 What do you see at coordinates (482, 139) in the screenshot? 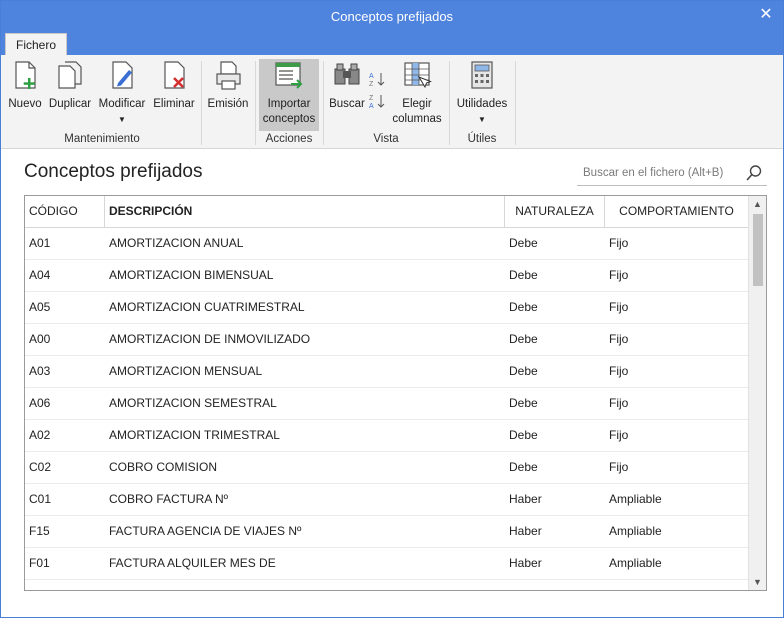
I see `group-utiles: Útiles` at bounding box center [482, 139].